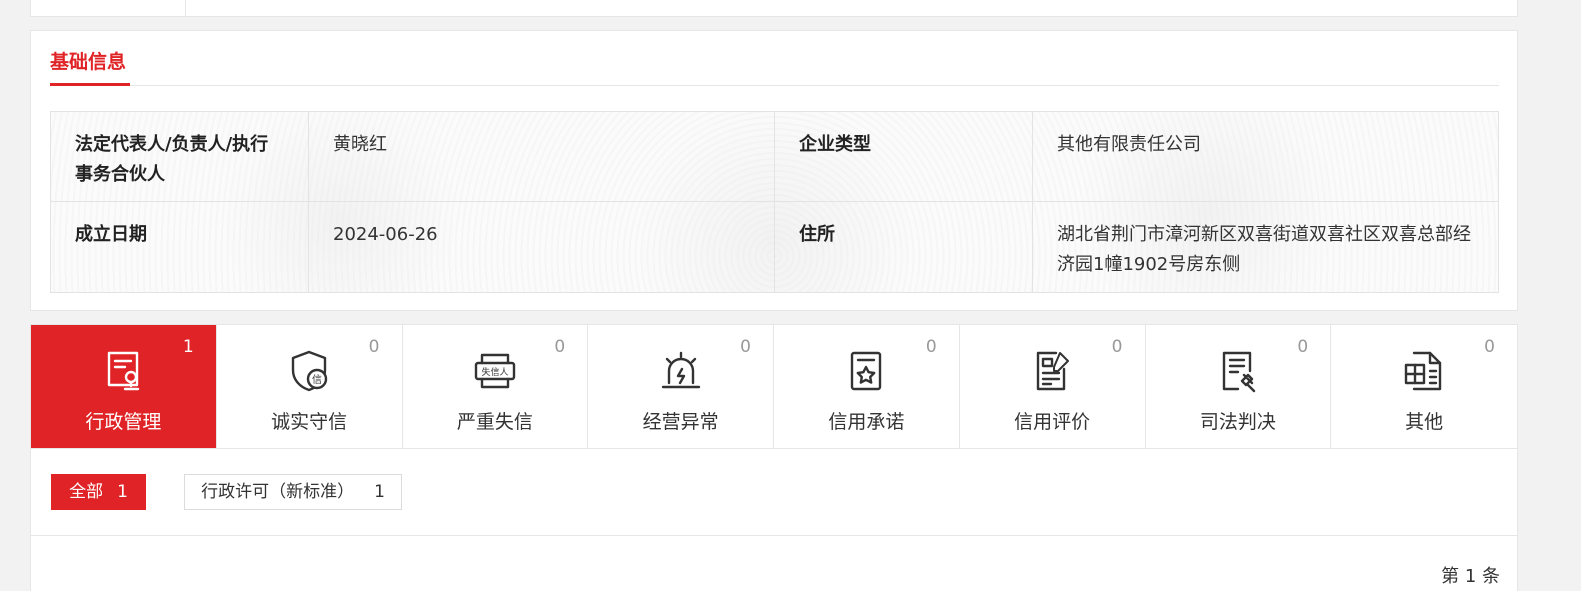  I want to click on enterprise-type-value: 其他有限责任公司, so click(1129, 144).